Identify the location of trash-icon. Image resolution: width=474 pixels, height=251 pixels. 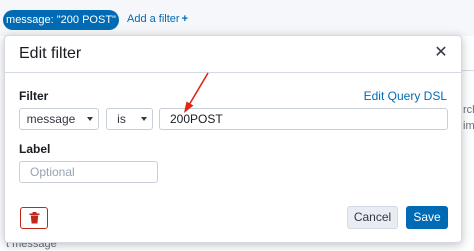
(34, 218).